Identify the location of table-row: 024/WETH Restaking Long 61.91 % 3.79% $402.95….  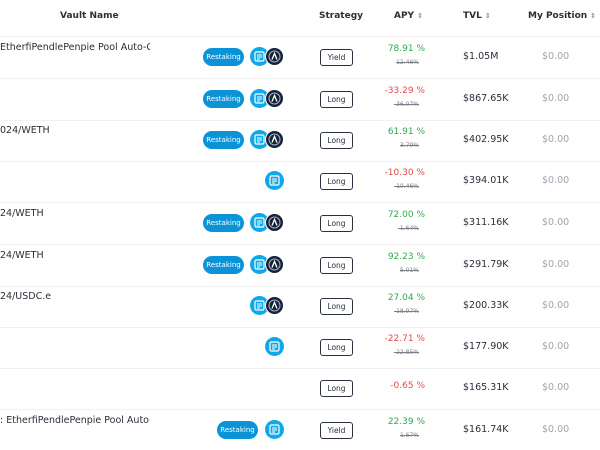
(300, 141).